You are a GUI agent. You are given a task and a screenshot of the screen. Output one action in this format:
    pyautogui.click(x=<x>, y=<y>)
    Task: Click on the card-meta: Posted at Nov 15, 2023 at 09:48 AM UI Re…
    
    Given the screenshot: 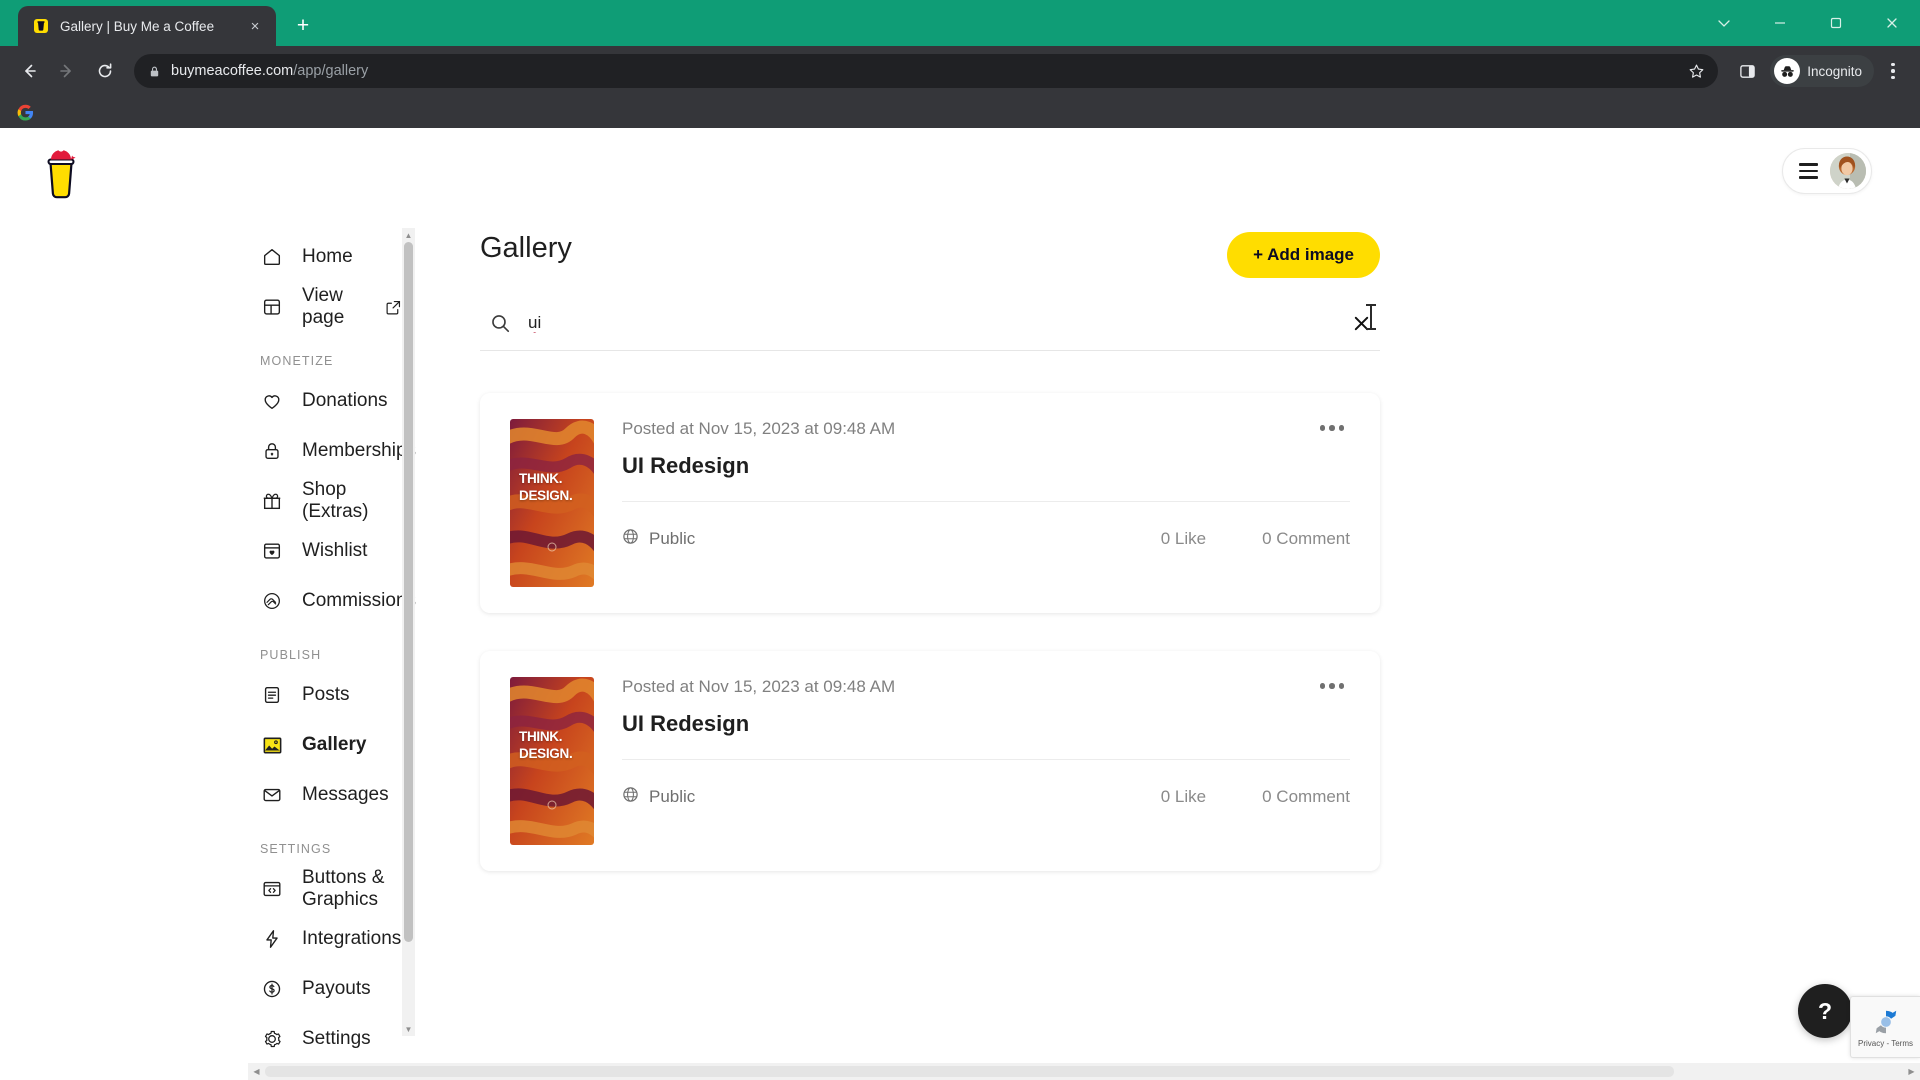 What is the action you would take?
    pyautogui.click(x=758, y=449)
    